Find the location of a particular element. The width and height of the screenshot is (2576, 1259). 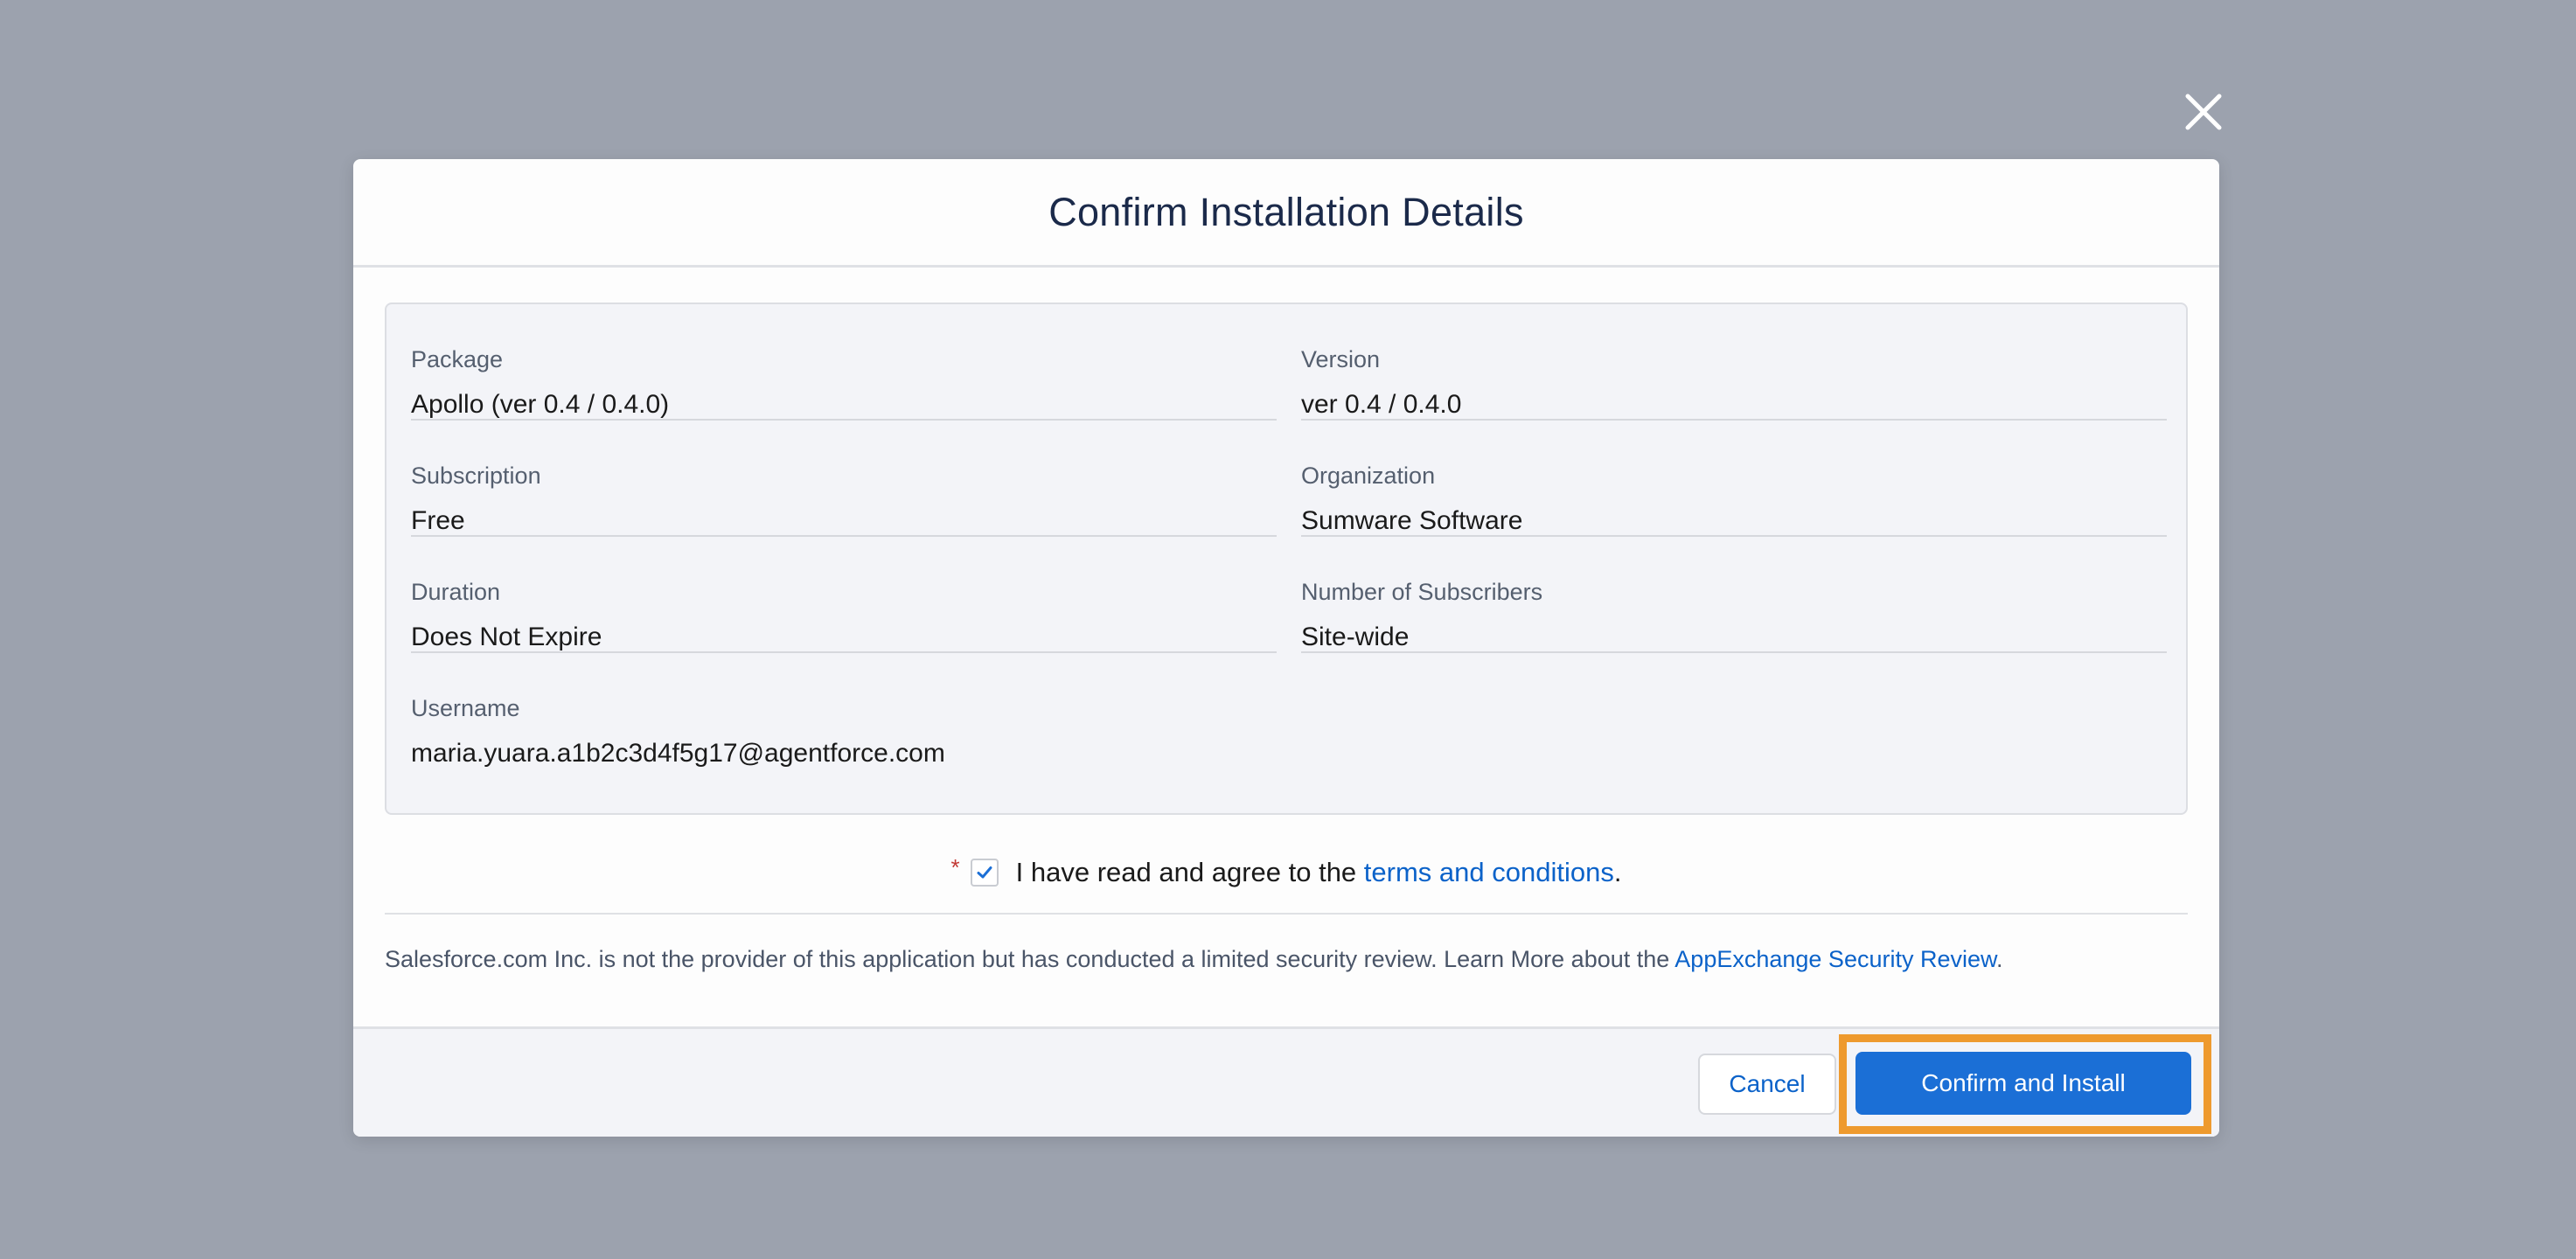

confirm-and-install-button: Confirm and Install is located at coordinates (2023, 1083).